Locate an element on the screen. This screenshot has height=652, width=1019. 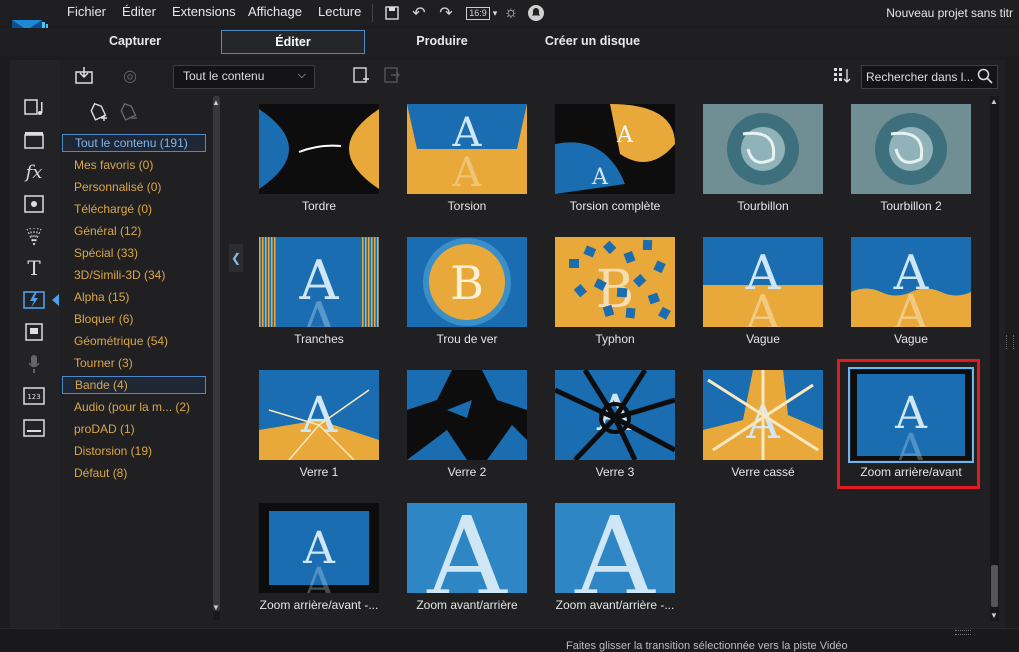
audio-mixing-icon is located at coordinates (34, 332).